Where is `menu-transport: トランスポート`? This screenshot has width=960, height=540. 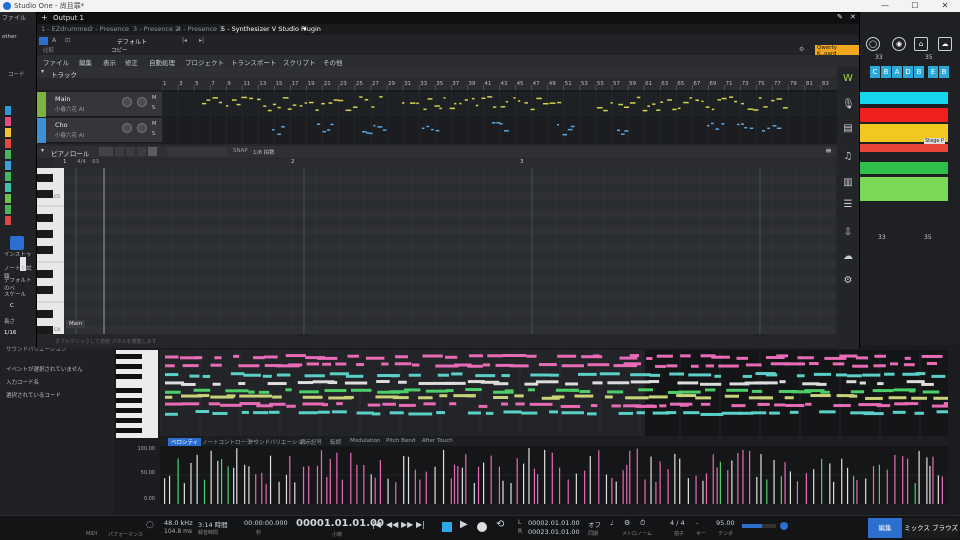 menu-transport: トランスポート is located at coordinates (253, 62).